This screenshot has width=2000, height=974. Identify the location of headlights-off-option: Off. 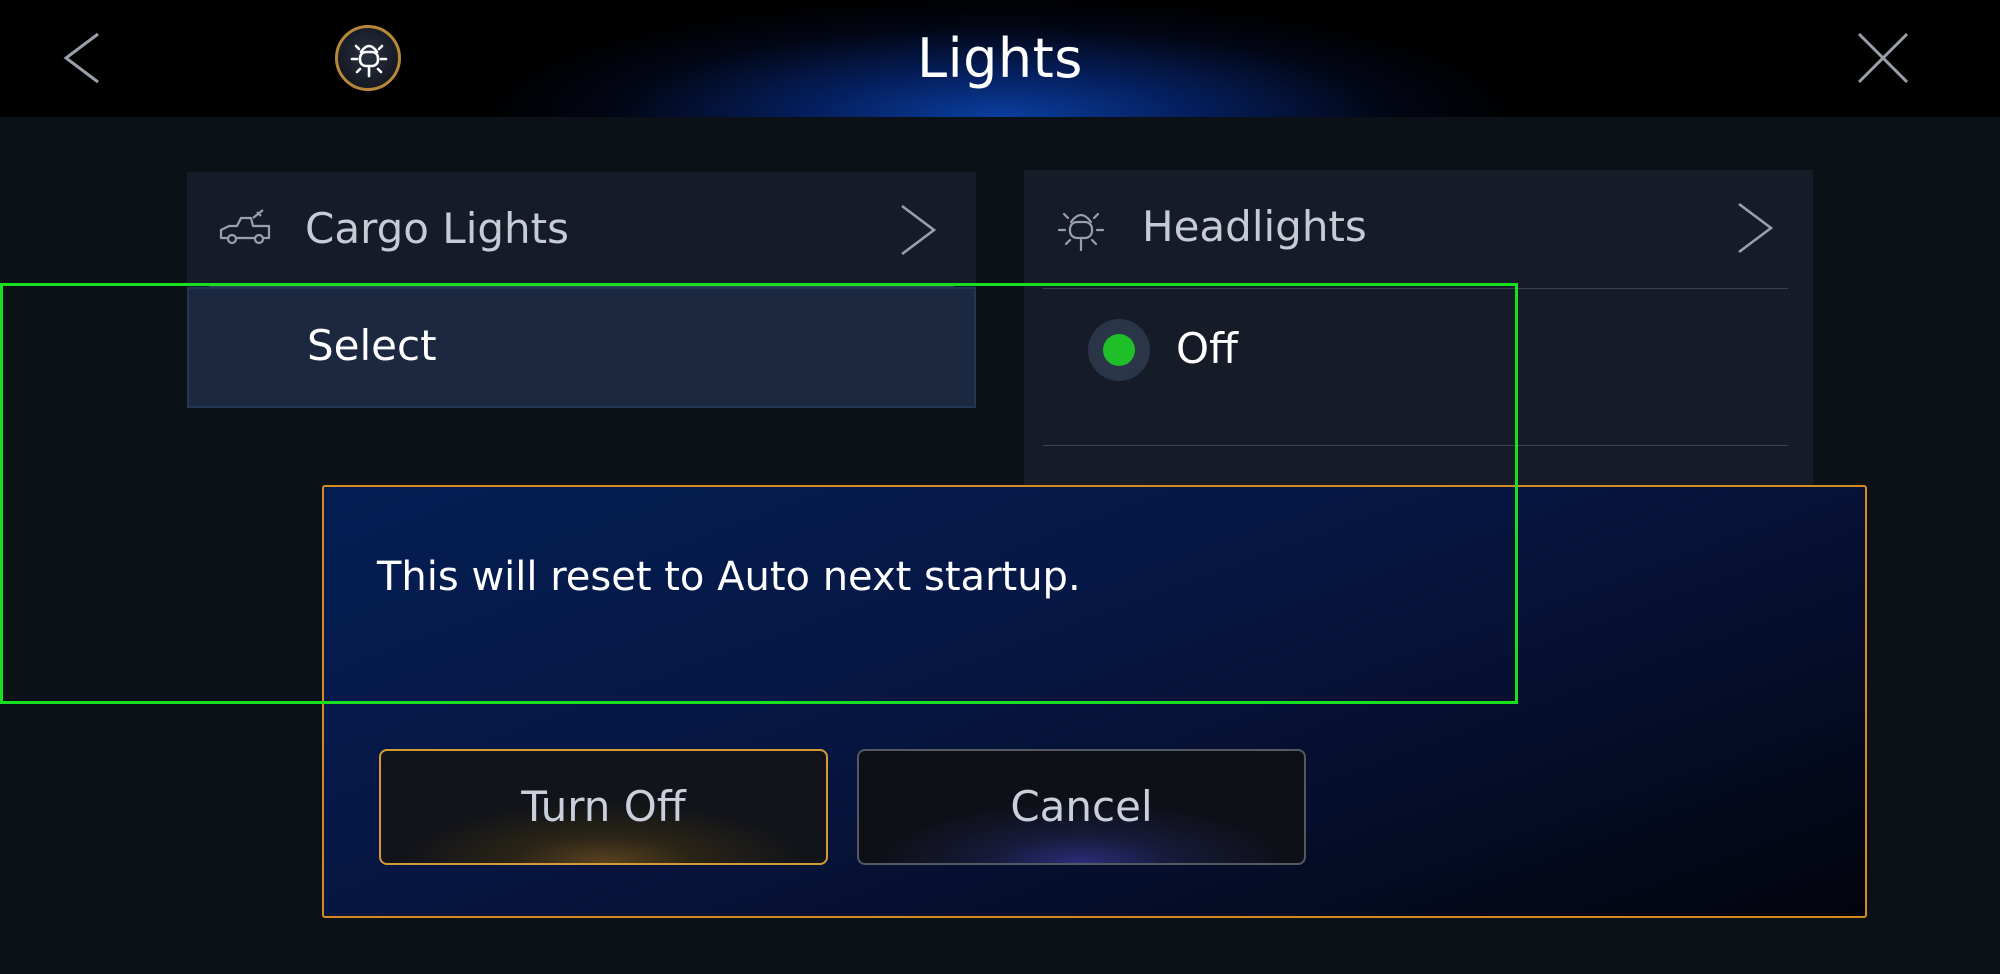
(1418, 352).